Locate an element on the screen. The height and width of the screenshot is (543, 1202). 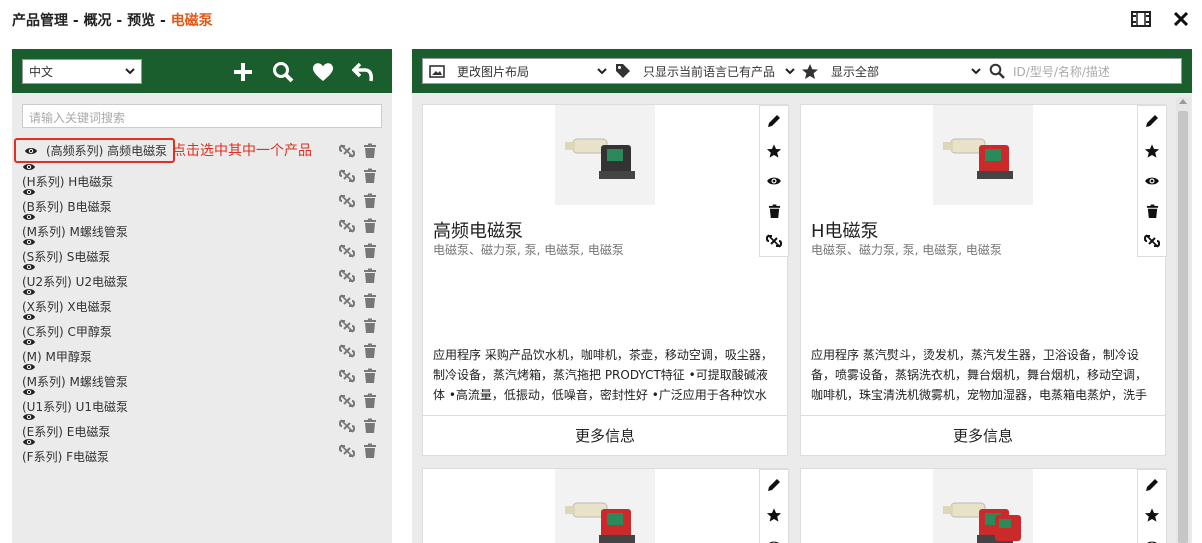
product-list-item: (H系列) H电磁泵 is located at coordinates (202, 175).